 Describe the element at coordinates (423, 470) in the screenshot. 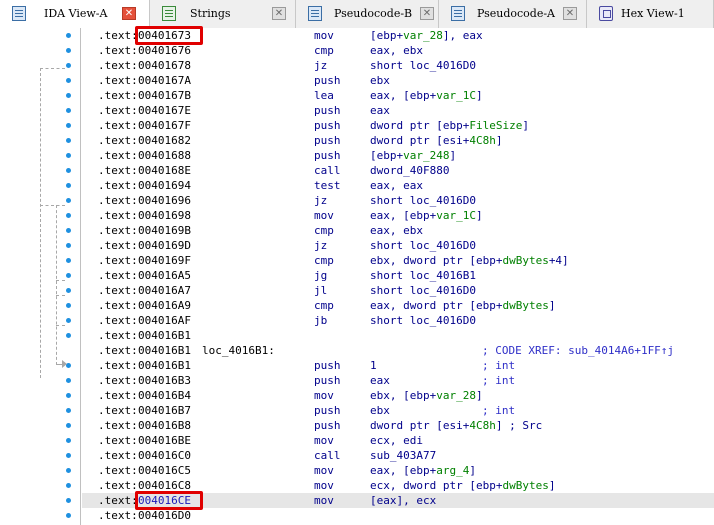

I see `operands: eax, [ebp+arg_4]` at that location.